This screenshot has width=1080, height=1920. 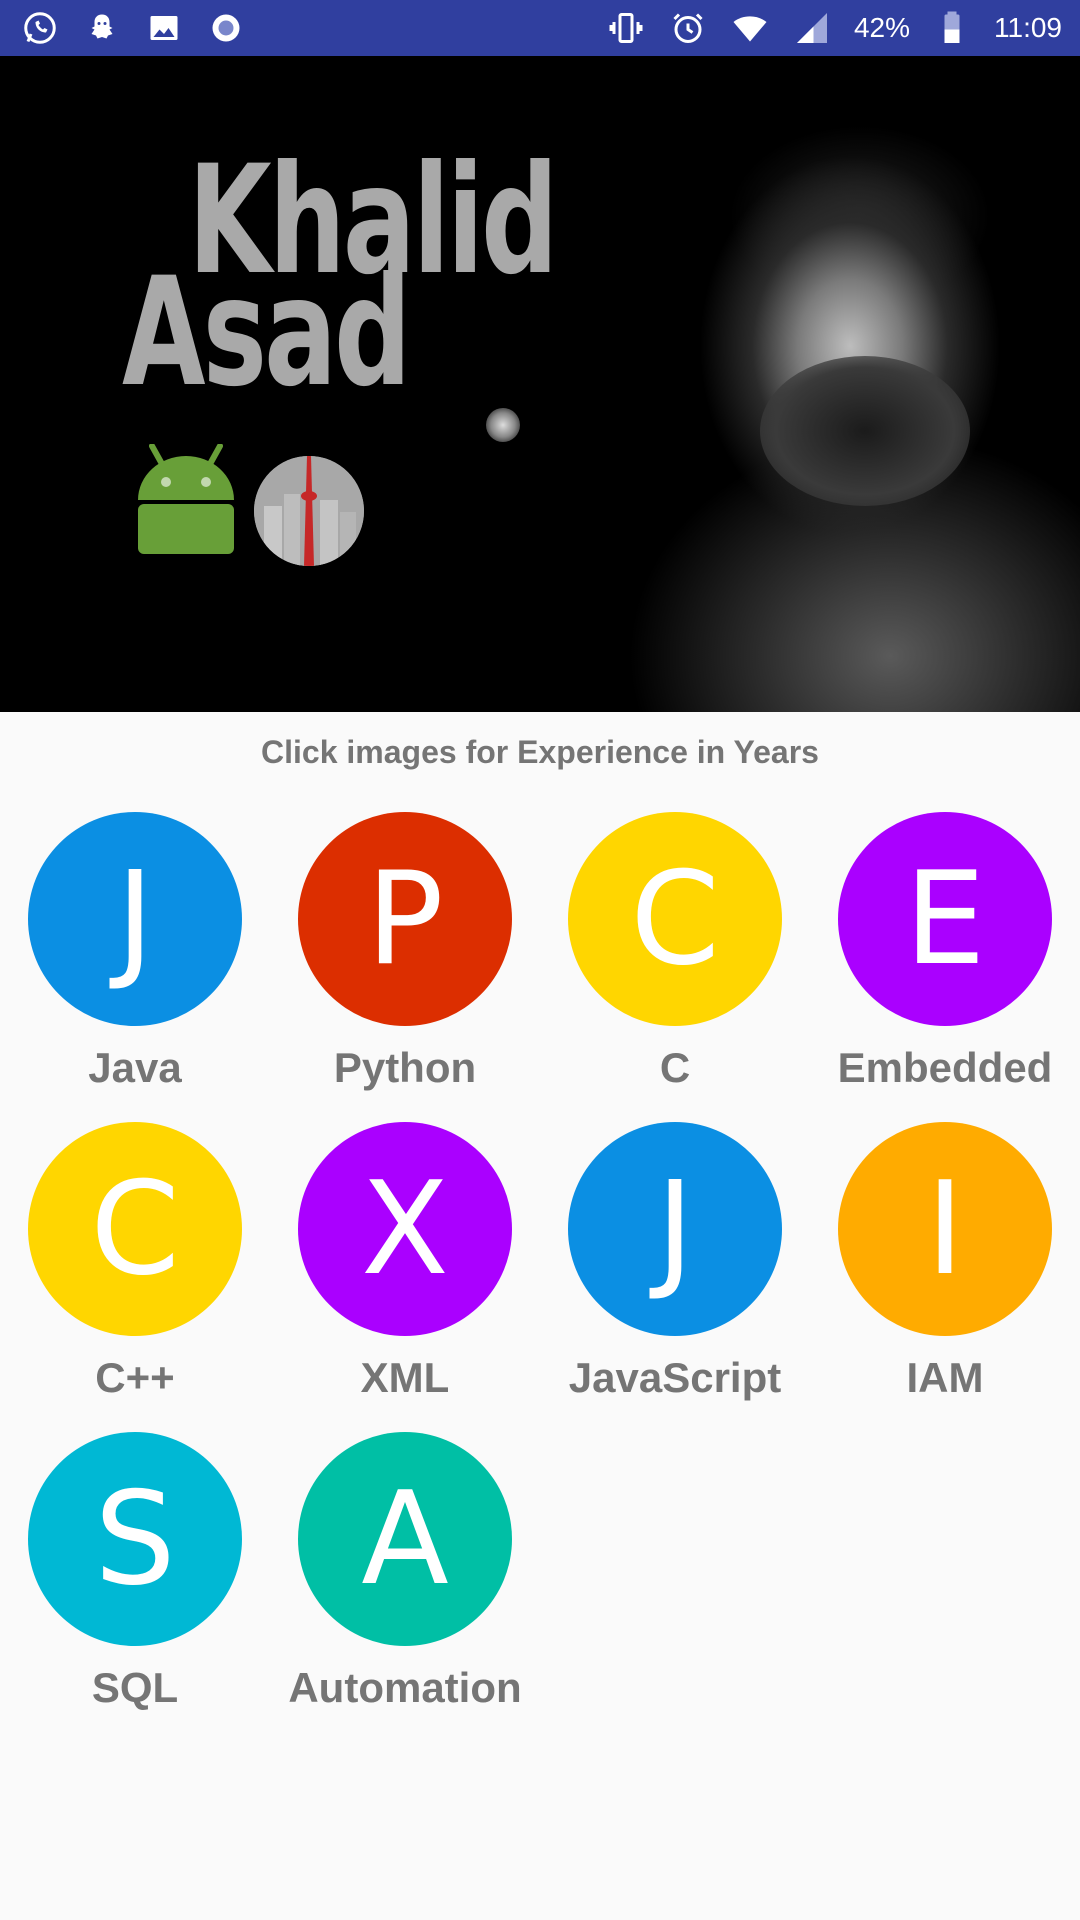 What do you see at coordinates (945, 919) in the screenshot?
I see `skill-avatar: E` at bounding box center [945, 919].